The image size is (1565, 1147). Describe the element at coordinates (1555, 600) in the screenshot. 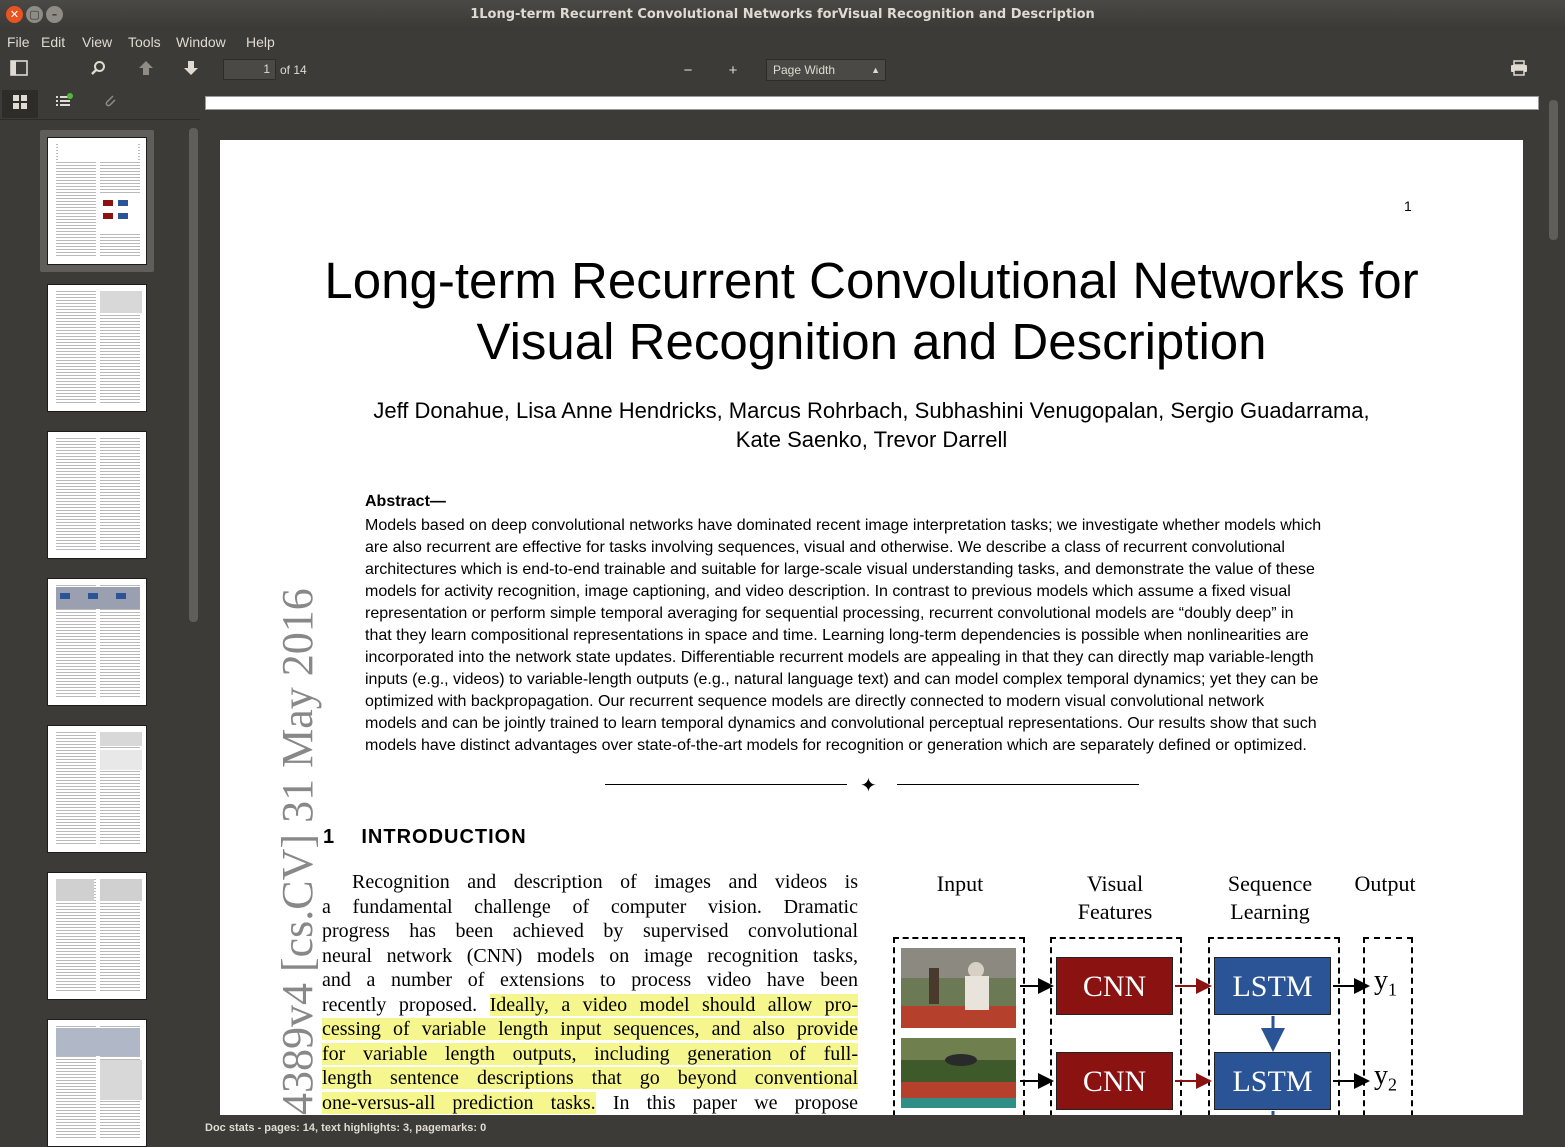

I see `document-scrollbar` at that location.